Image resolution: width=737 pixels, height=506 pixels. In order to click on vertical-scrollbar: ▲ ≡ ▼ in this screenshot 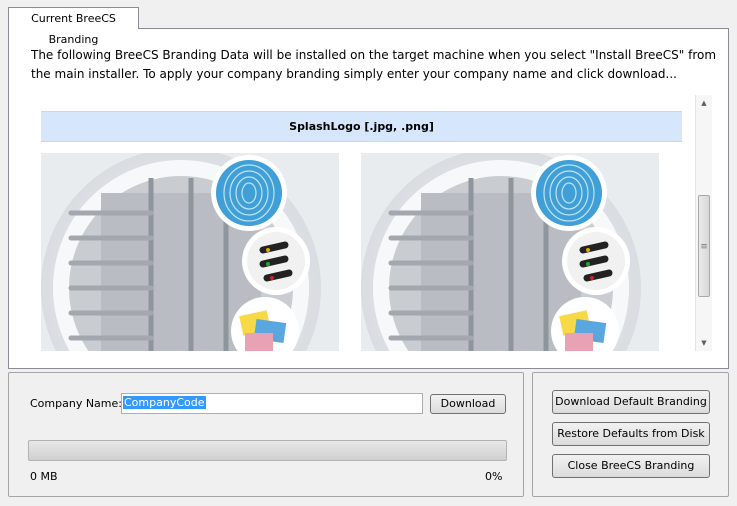, I will do `click(703, 223)`.